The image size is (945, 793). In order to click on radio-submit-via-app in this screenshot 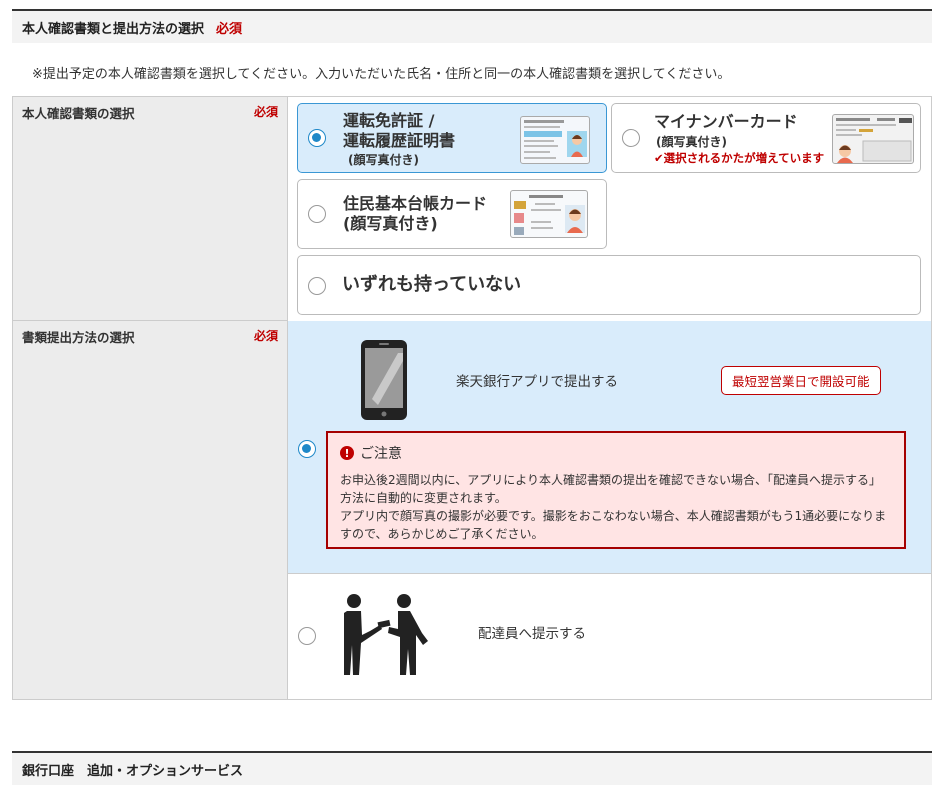, I will do `click(307, 449)`.